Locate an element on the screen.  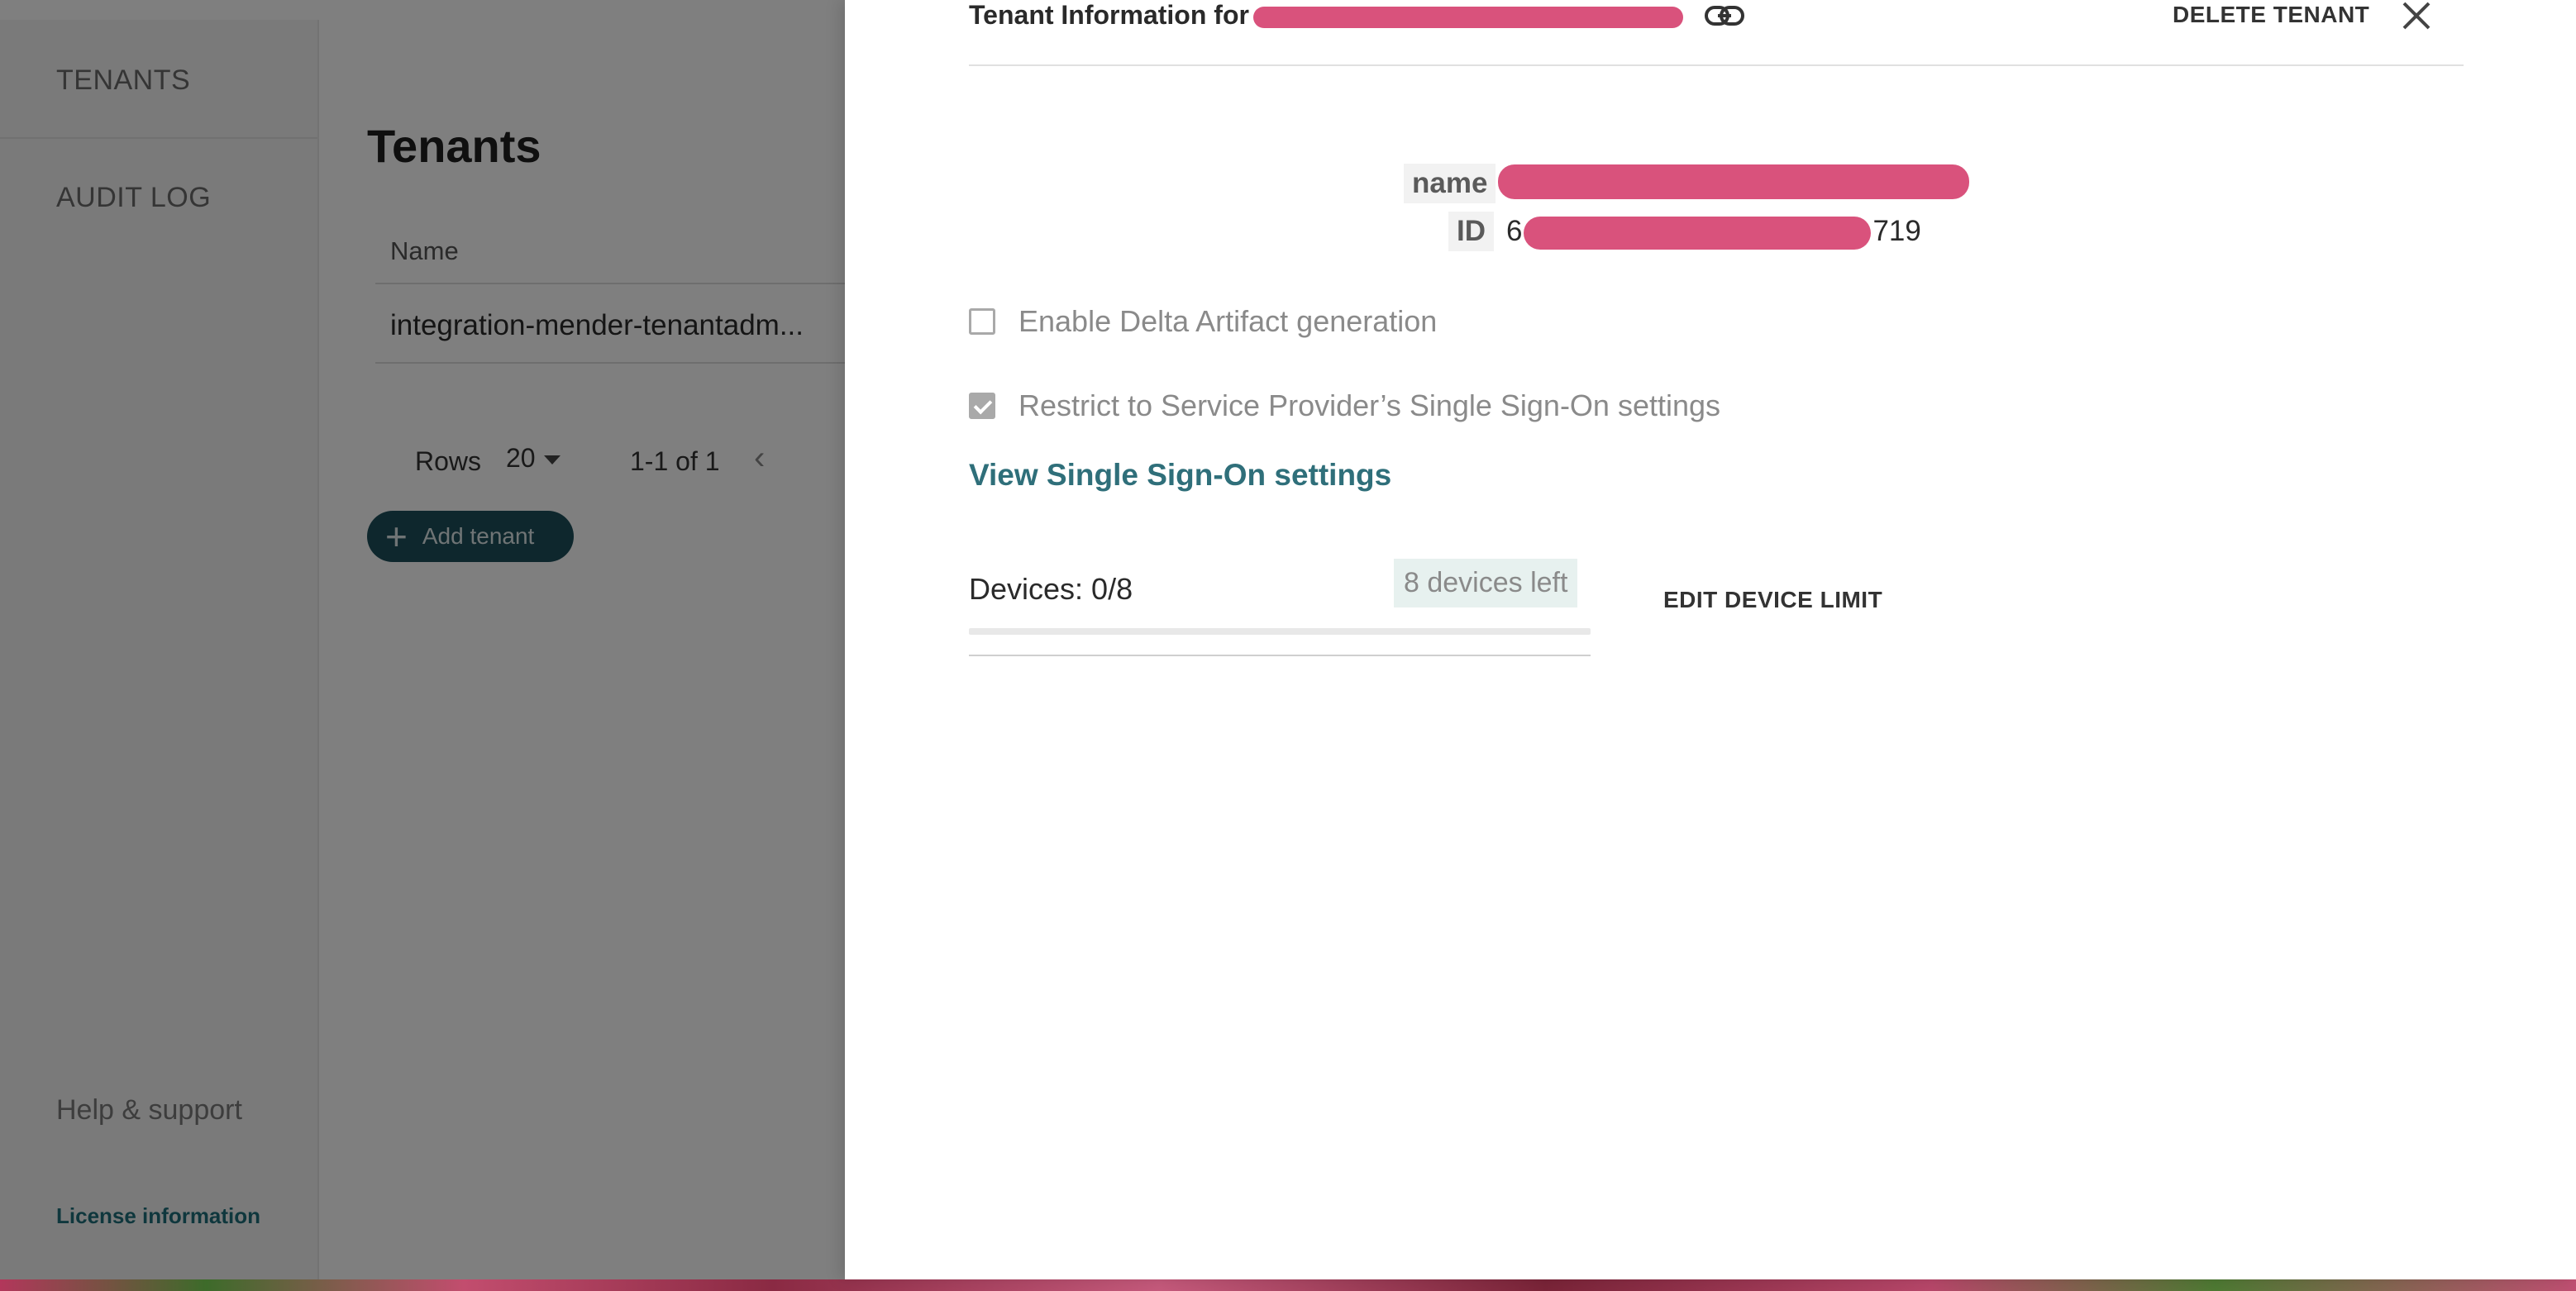
view-sso-settings-link: View Single Sign-On settings is located at coordinates (1180, 475).